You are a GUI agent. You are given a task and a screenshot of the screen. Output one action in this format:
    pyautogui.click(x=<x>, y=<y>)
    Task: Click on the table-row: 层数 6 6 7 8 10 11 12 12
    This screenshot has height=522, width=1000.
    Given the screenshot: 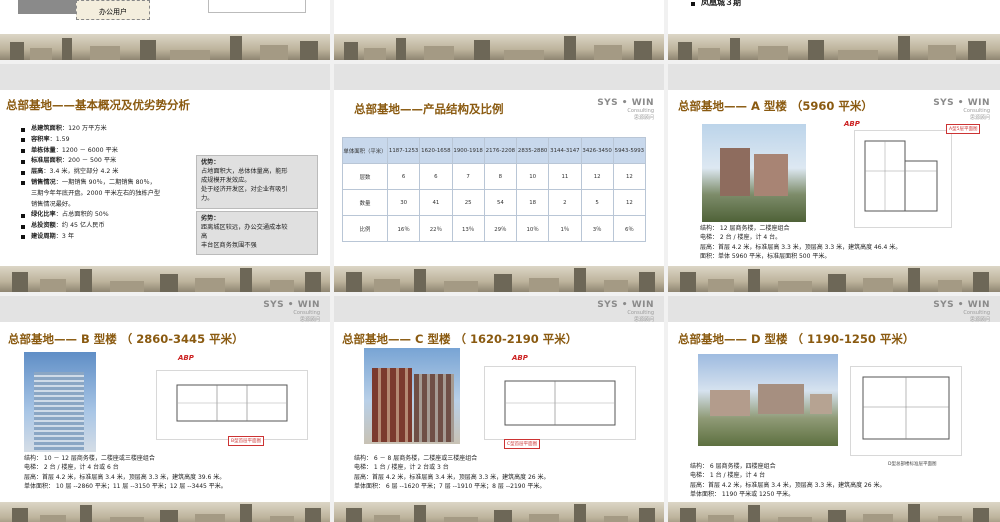 What is the action you would take?
    pyautogui.click(x=494, y=176)
    